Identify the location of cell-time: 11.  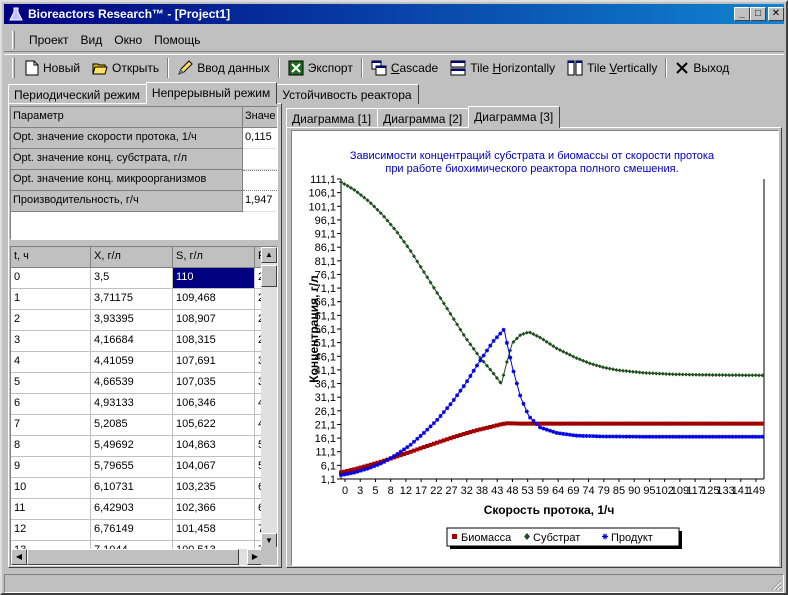
(51, 509).